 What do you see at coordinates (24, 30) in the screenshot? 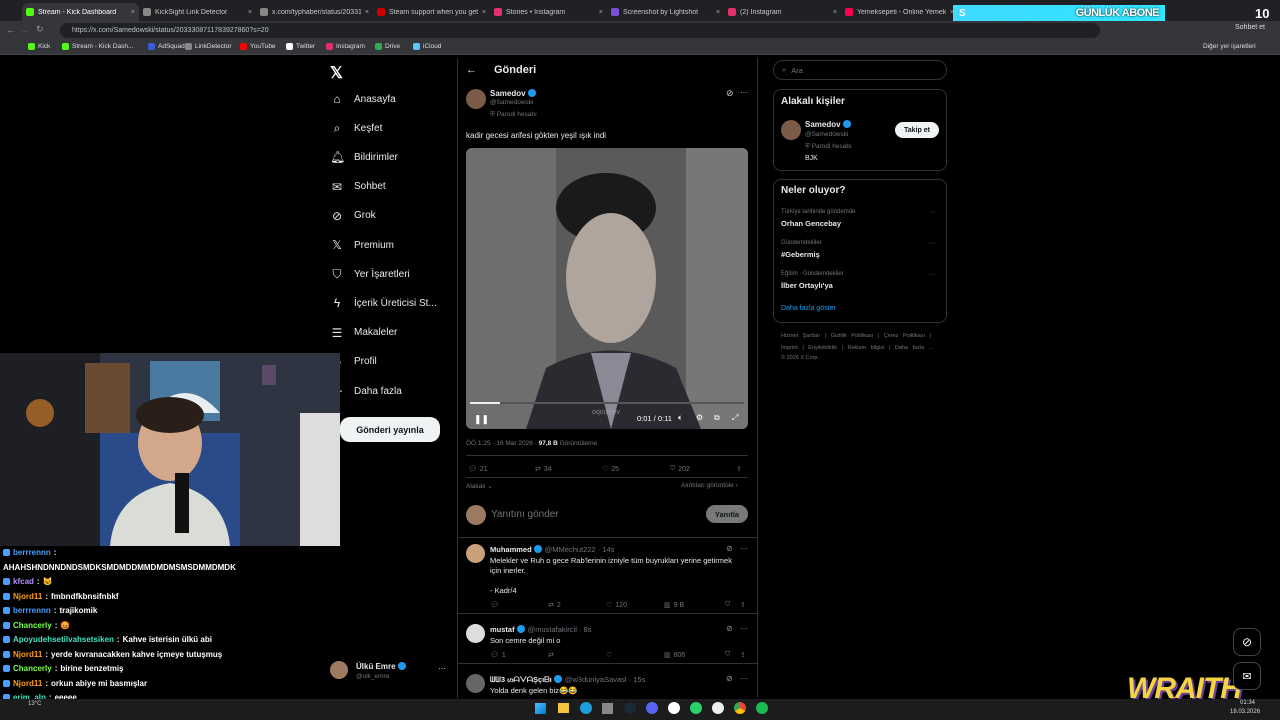
I see `forward-icon: →` at bounding box center [24, 30].